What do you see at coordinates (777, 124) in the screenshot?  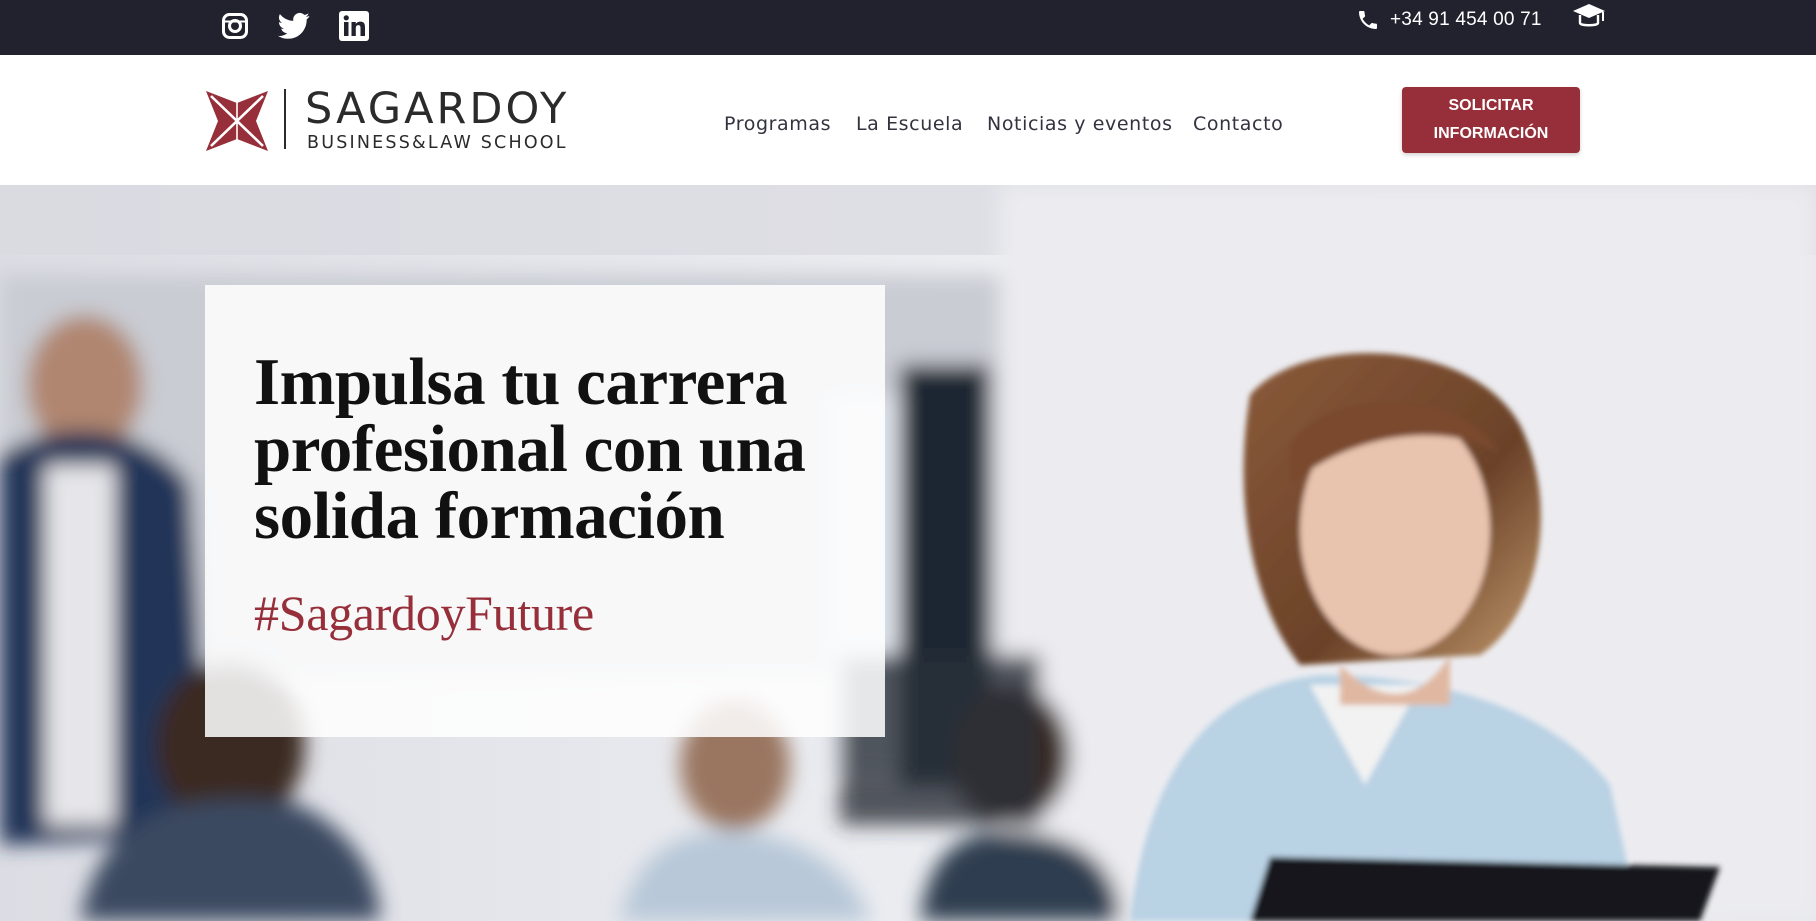 I see `nav-item-programas: Programas` at bounding box center [777, 124].